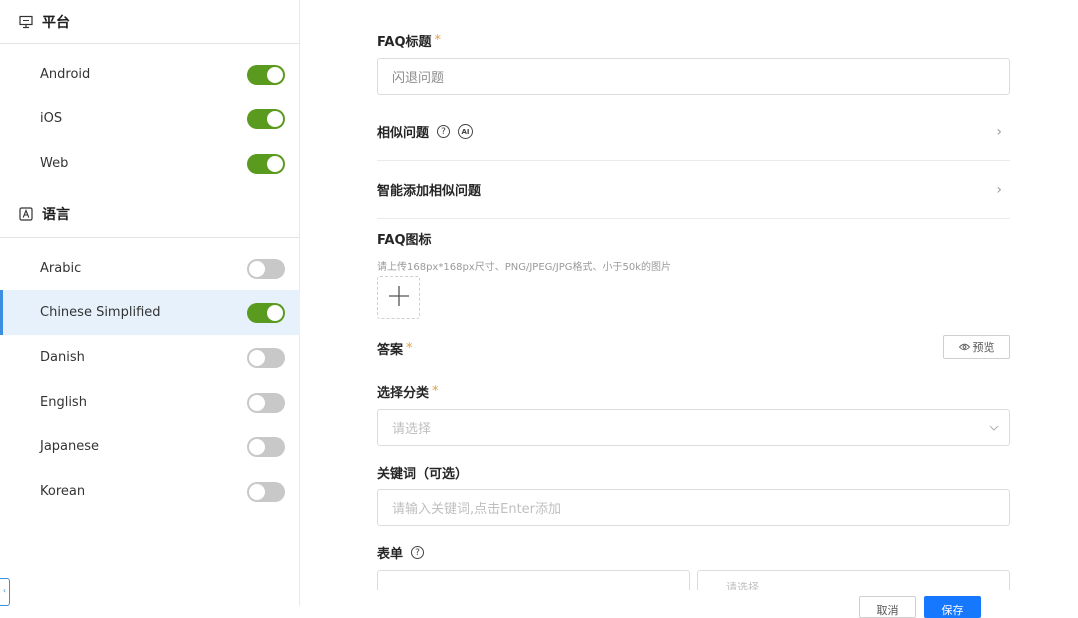 The image size is (1078, 618). What do you see at coordinates (964, 347) in the screenshot?
I see `eye-icon` at bounding box center [964, 347].